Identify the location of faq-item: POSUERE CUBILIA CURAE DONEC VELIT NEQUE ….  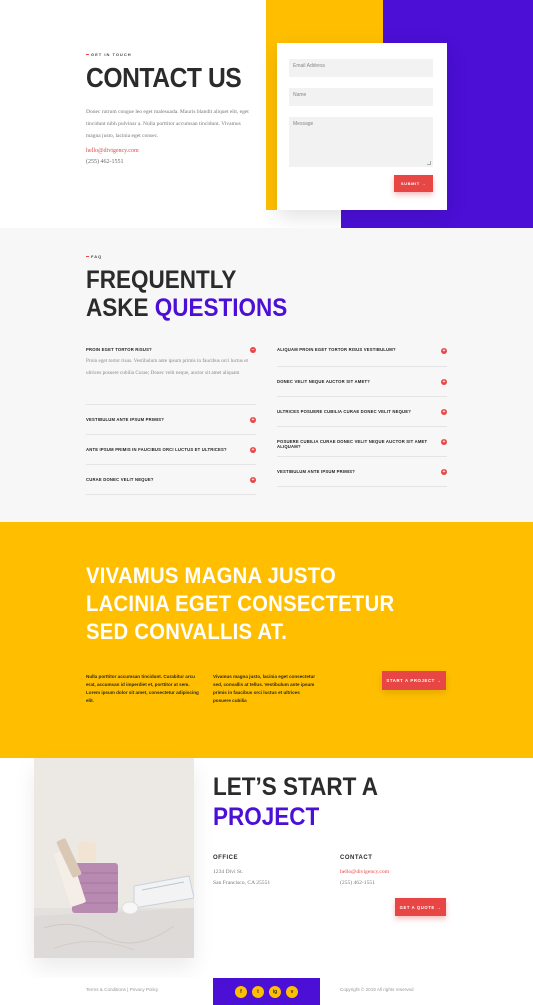
(362, 442).